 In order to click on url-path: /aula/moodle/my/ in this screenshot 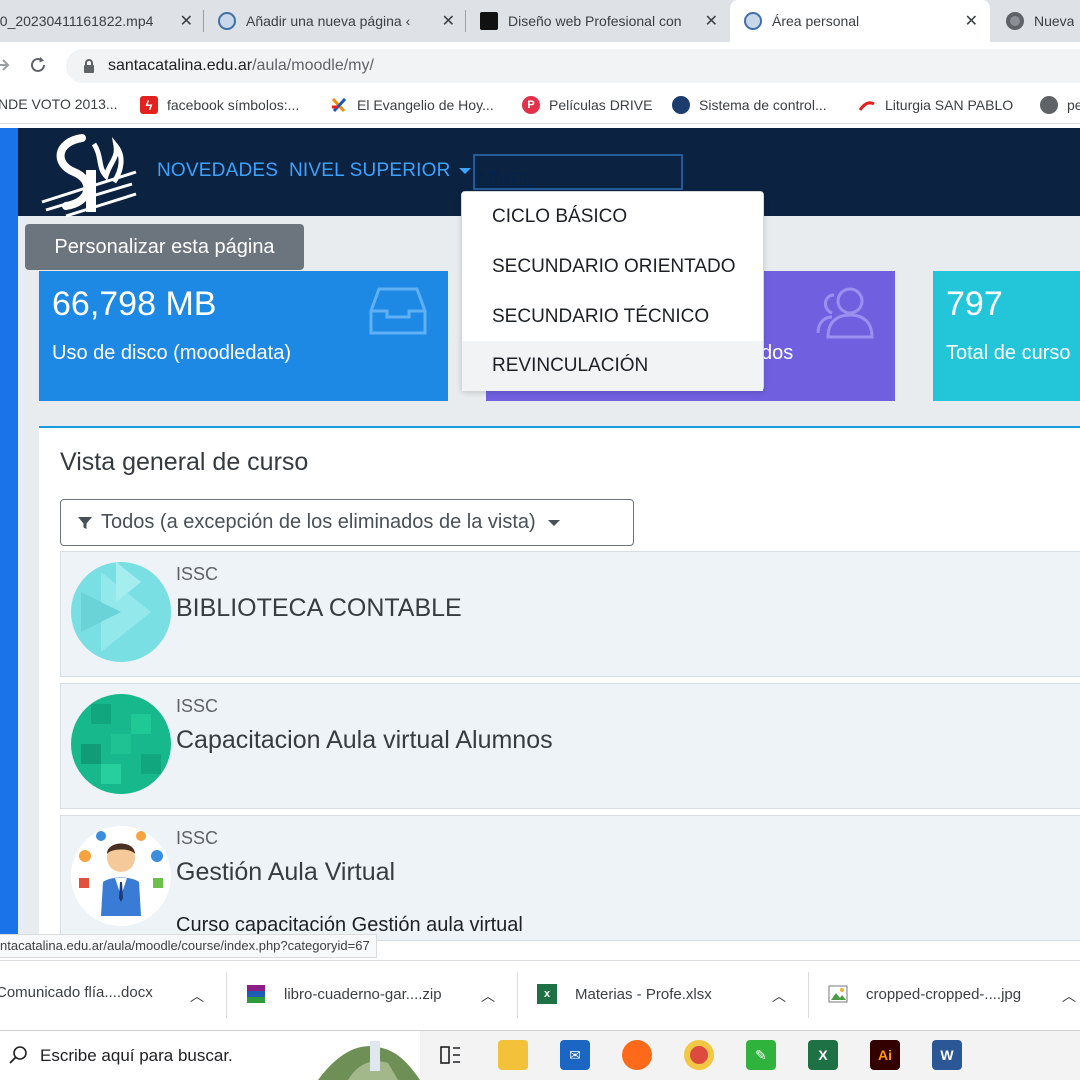, I will do `click(313, 65)`.